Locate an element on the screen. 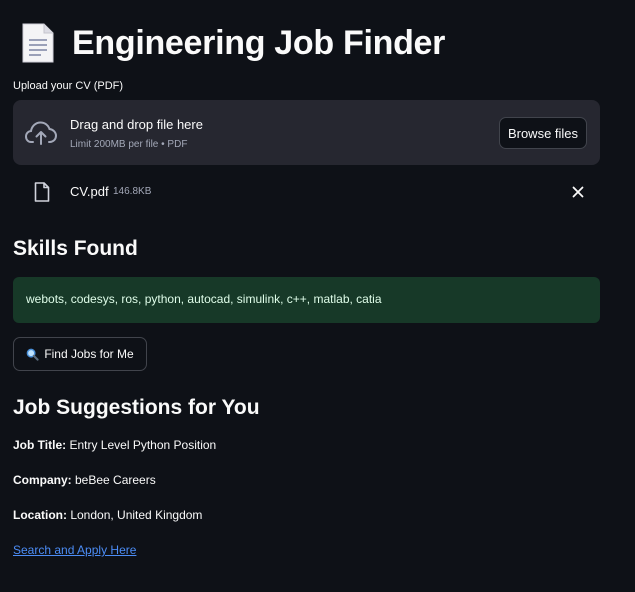 This screenshot has width=635, height=592. company-value: beBee Careers is located at coordinates (113, 480).